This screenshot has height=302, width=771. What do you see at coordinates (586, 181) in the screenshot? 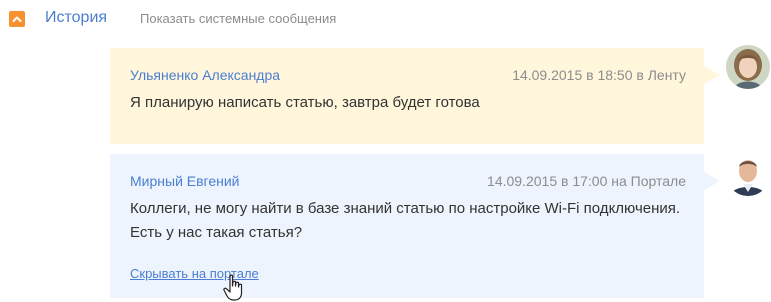
I see `message-meta: 14.09.2015 в 17:00 на Портале` at bounding box center [586, 181].